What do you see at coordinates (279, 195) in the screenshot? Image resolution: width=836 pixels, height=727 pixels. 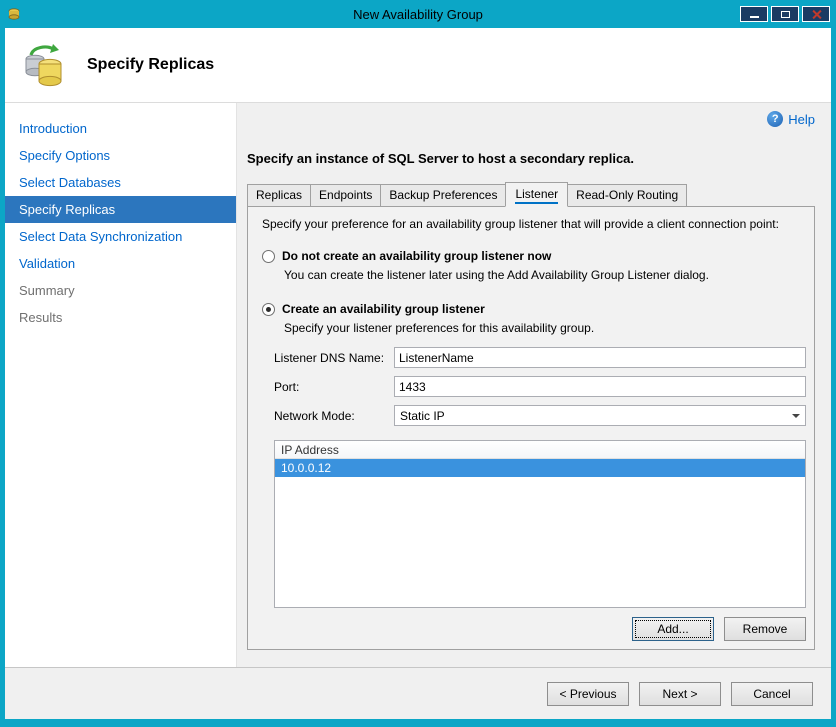 I see `tab-replicas: Replicas` at bounding box center [279, 195].